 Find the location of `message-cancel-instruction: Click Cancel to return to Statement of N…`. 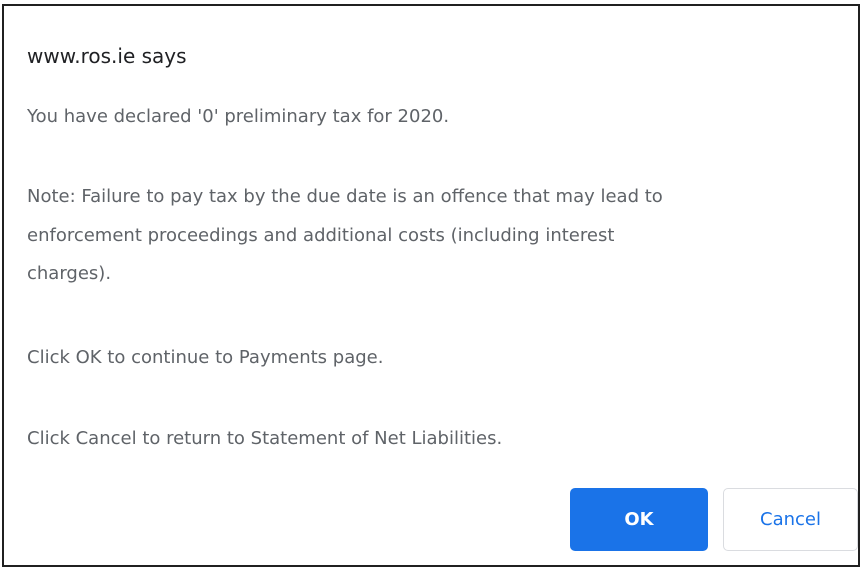

message-cancel-instruction: Click Cancel to return to Statement of N… is located at coordinates (265, 438).